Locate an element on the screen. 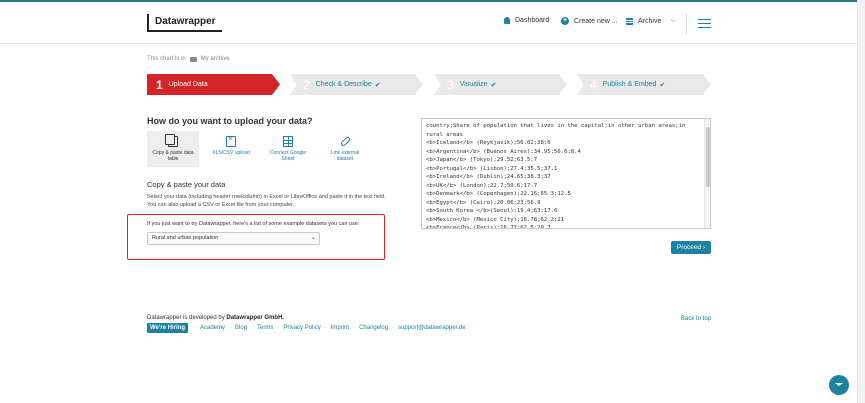 Image resolution: width=865 pixels, height=403 pixels. spreadsheet-icon is located at coordinates (288, 141).